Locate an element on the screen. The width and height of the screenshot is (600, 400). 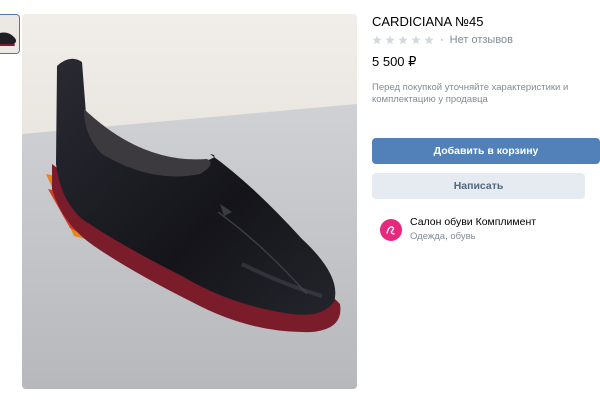
photo-thumbnail is located at coordinates (10, 34).